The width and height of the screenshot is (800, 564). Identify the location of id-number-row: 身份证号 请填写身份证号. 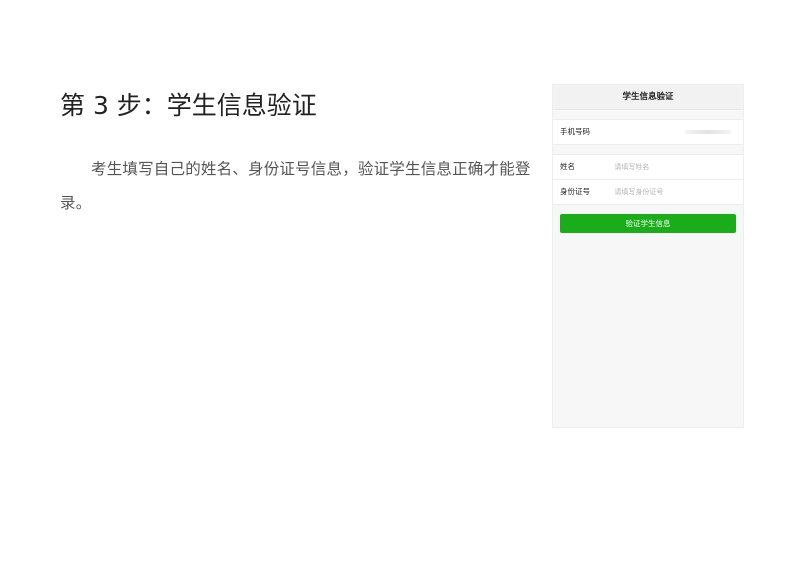
(648, 191).